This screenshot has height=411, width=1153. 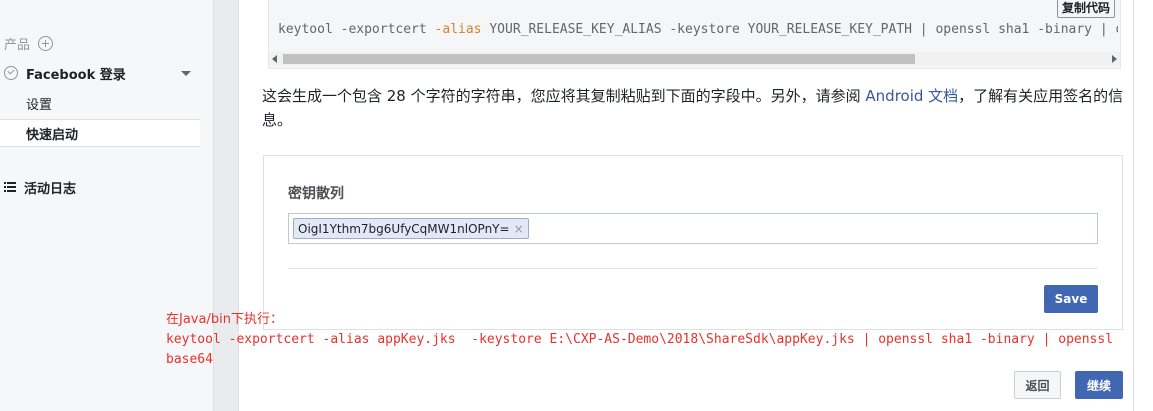 I want to click on sidebar-item-facebook-login: Facebook 登录, so click(x=100, y=73).